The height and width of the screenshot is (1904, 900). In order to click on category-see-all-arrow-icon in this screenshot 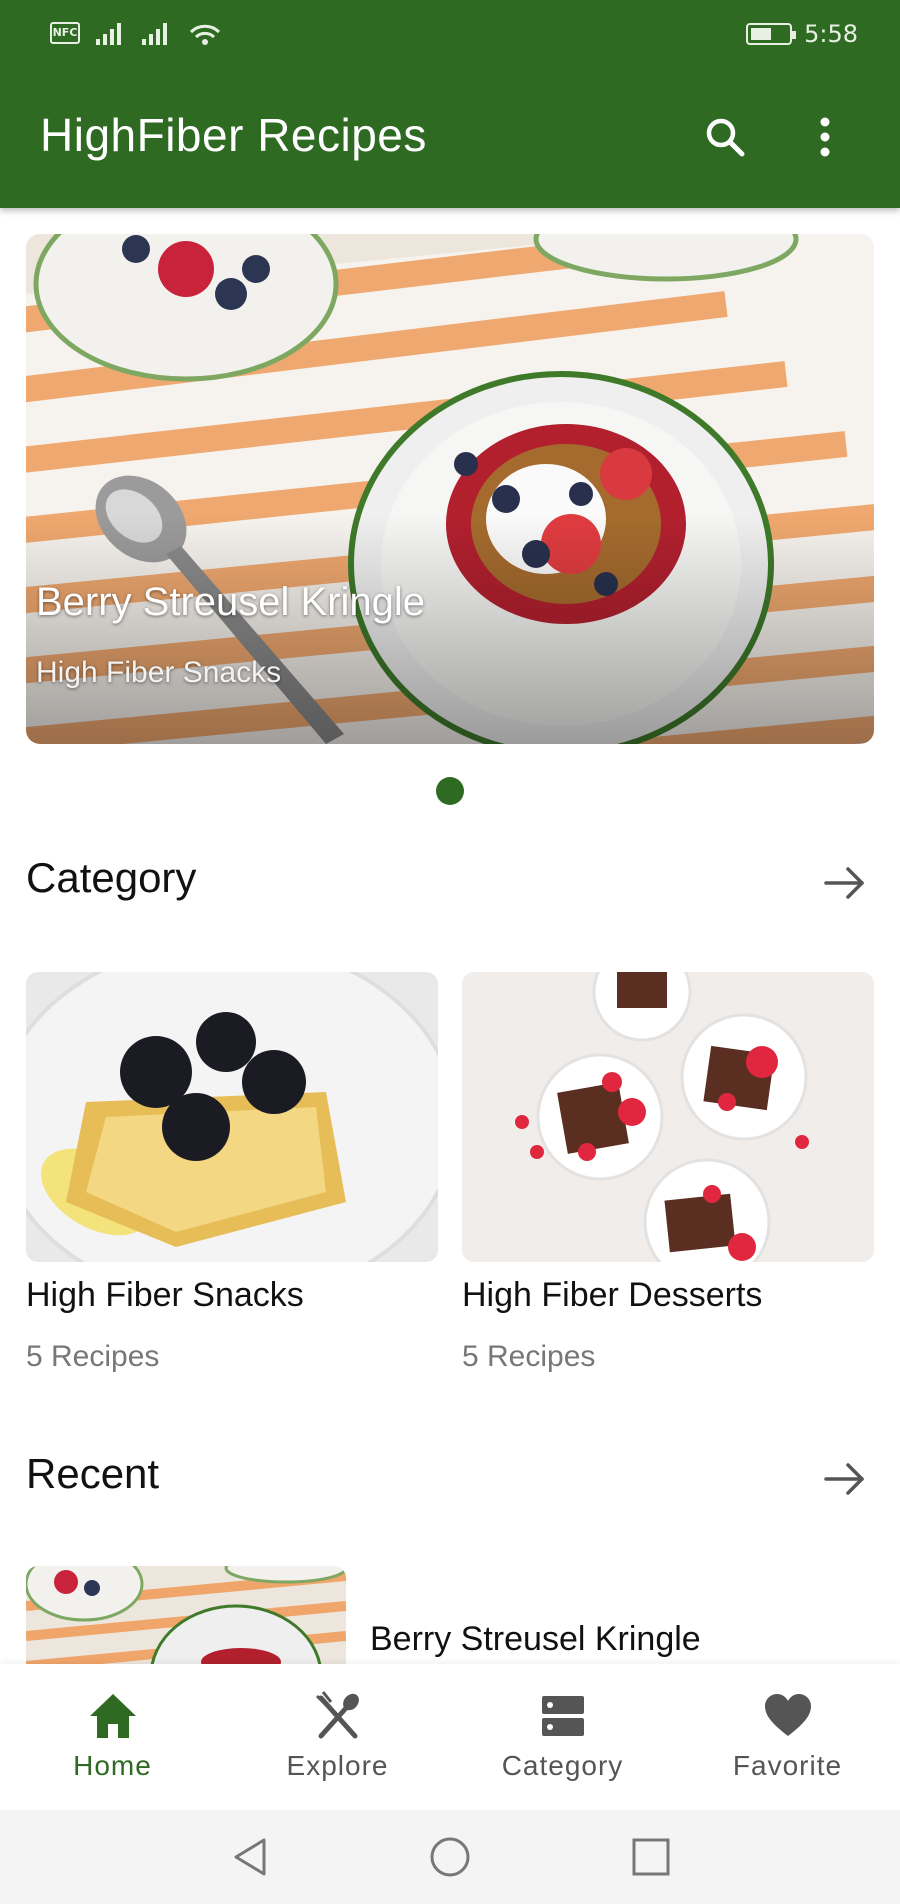, I will do `click(845, 883)`.